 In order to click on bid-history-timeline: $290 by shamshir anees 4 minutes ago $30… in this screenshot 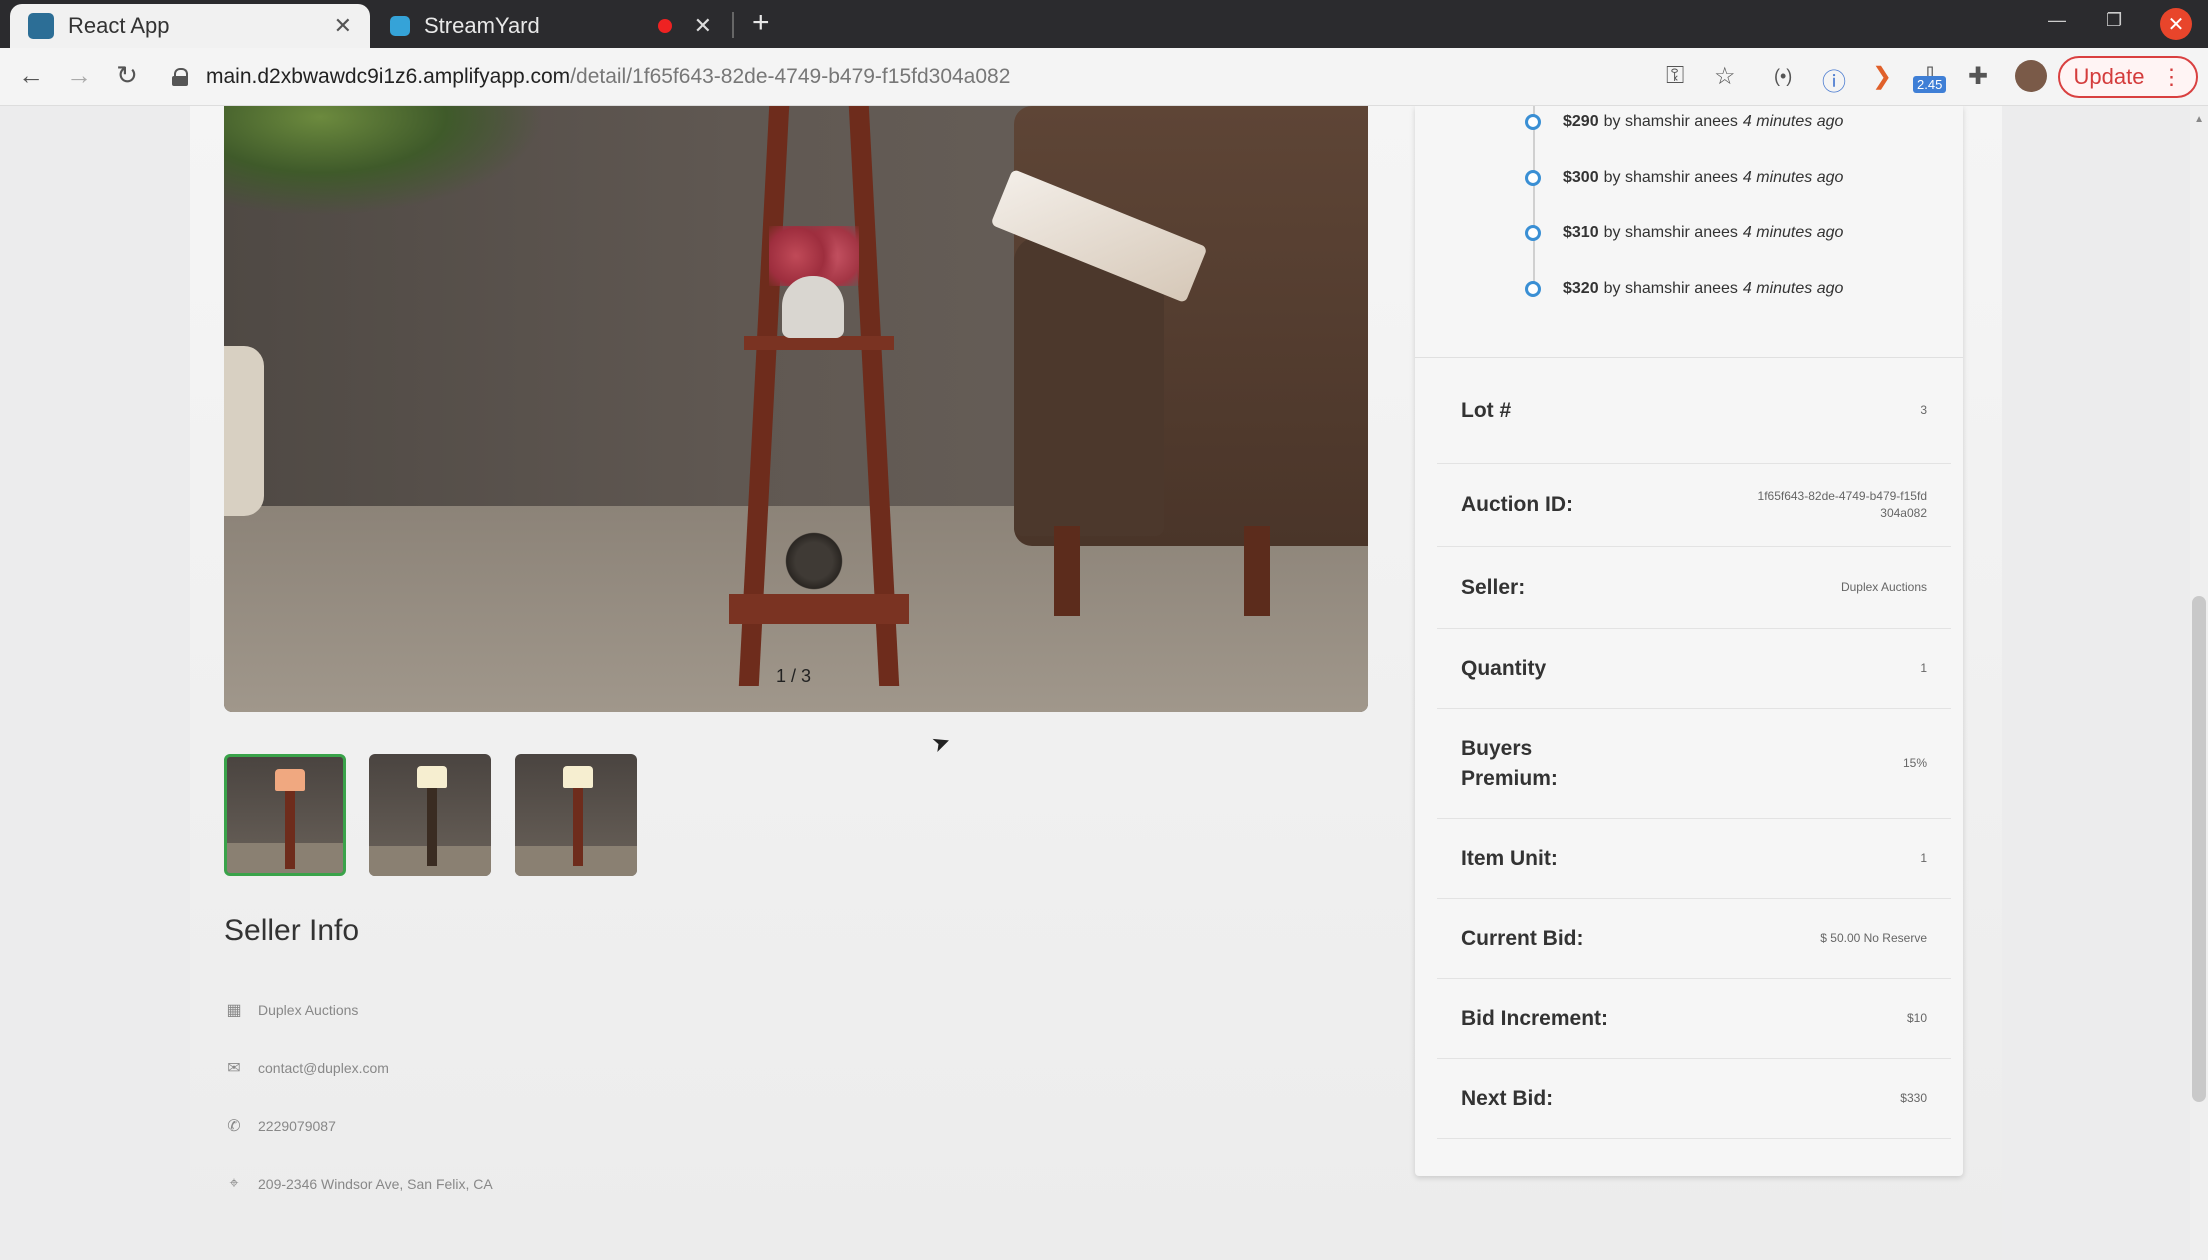, I will do `click(1689, 232)`.